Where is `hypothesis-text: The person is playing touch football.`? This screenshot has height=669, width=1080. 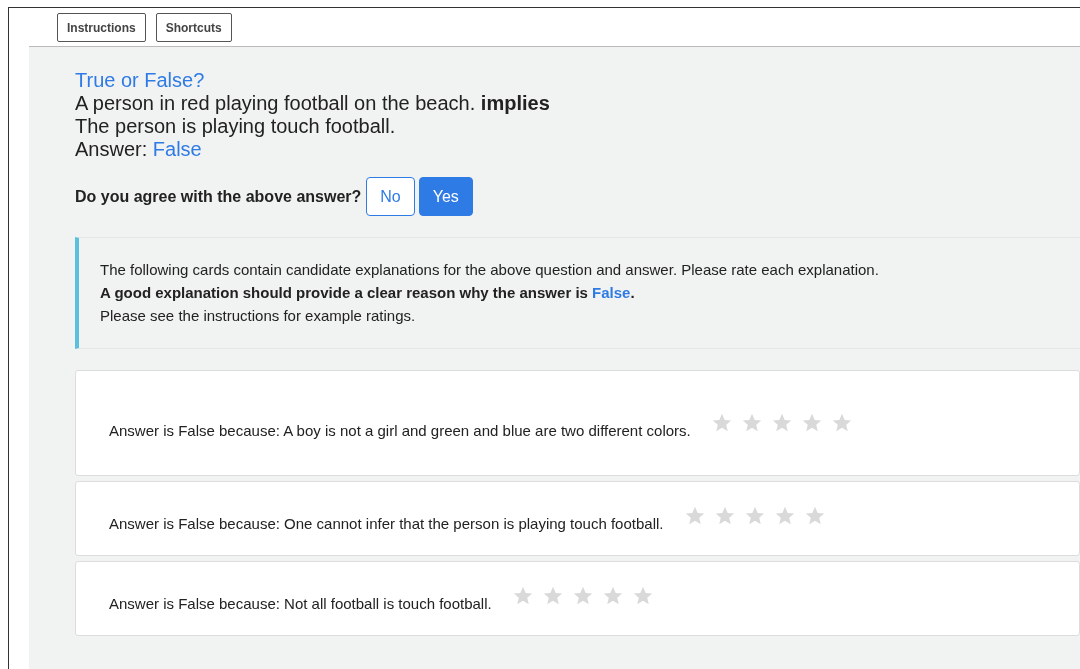
hypothesis-text: The person is playing touch football. is located at coordinates (235, 126).